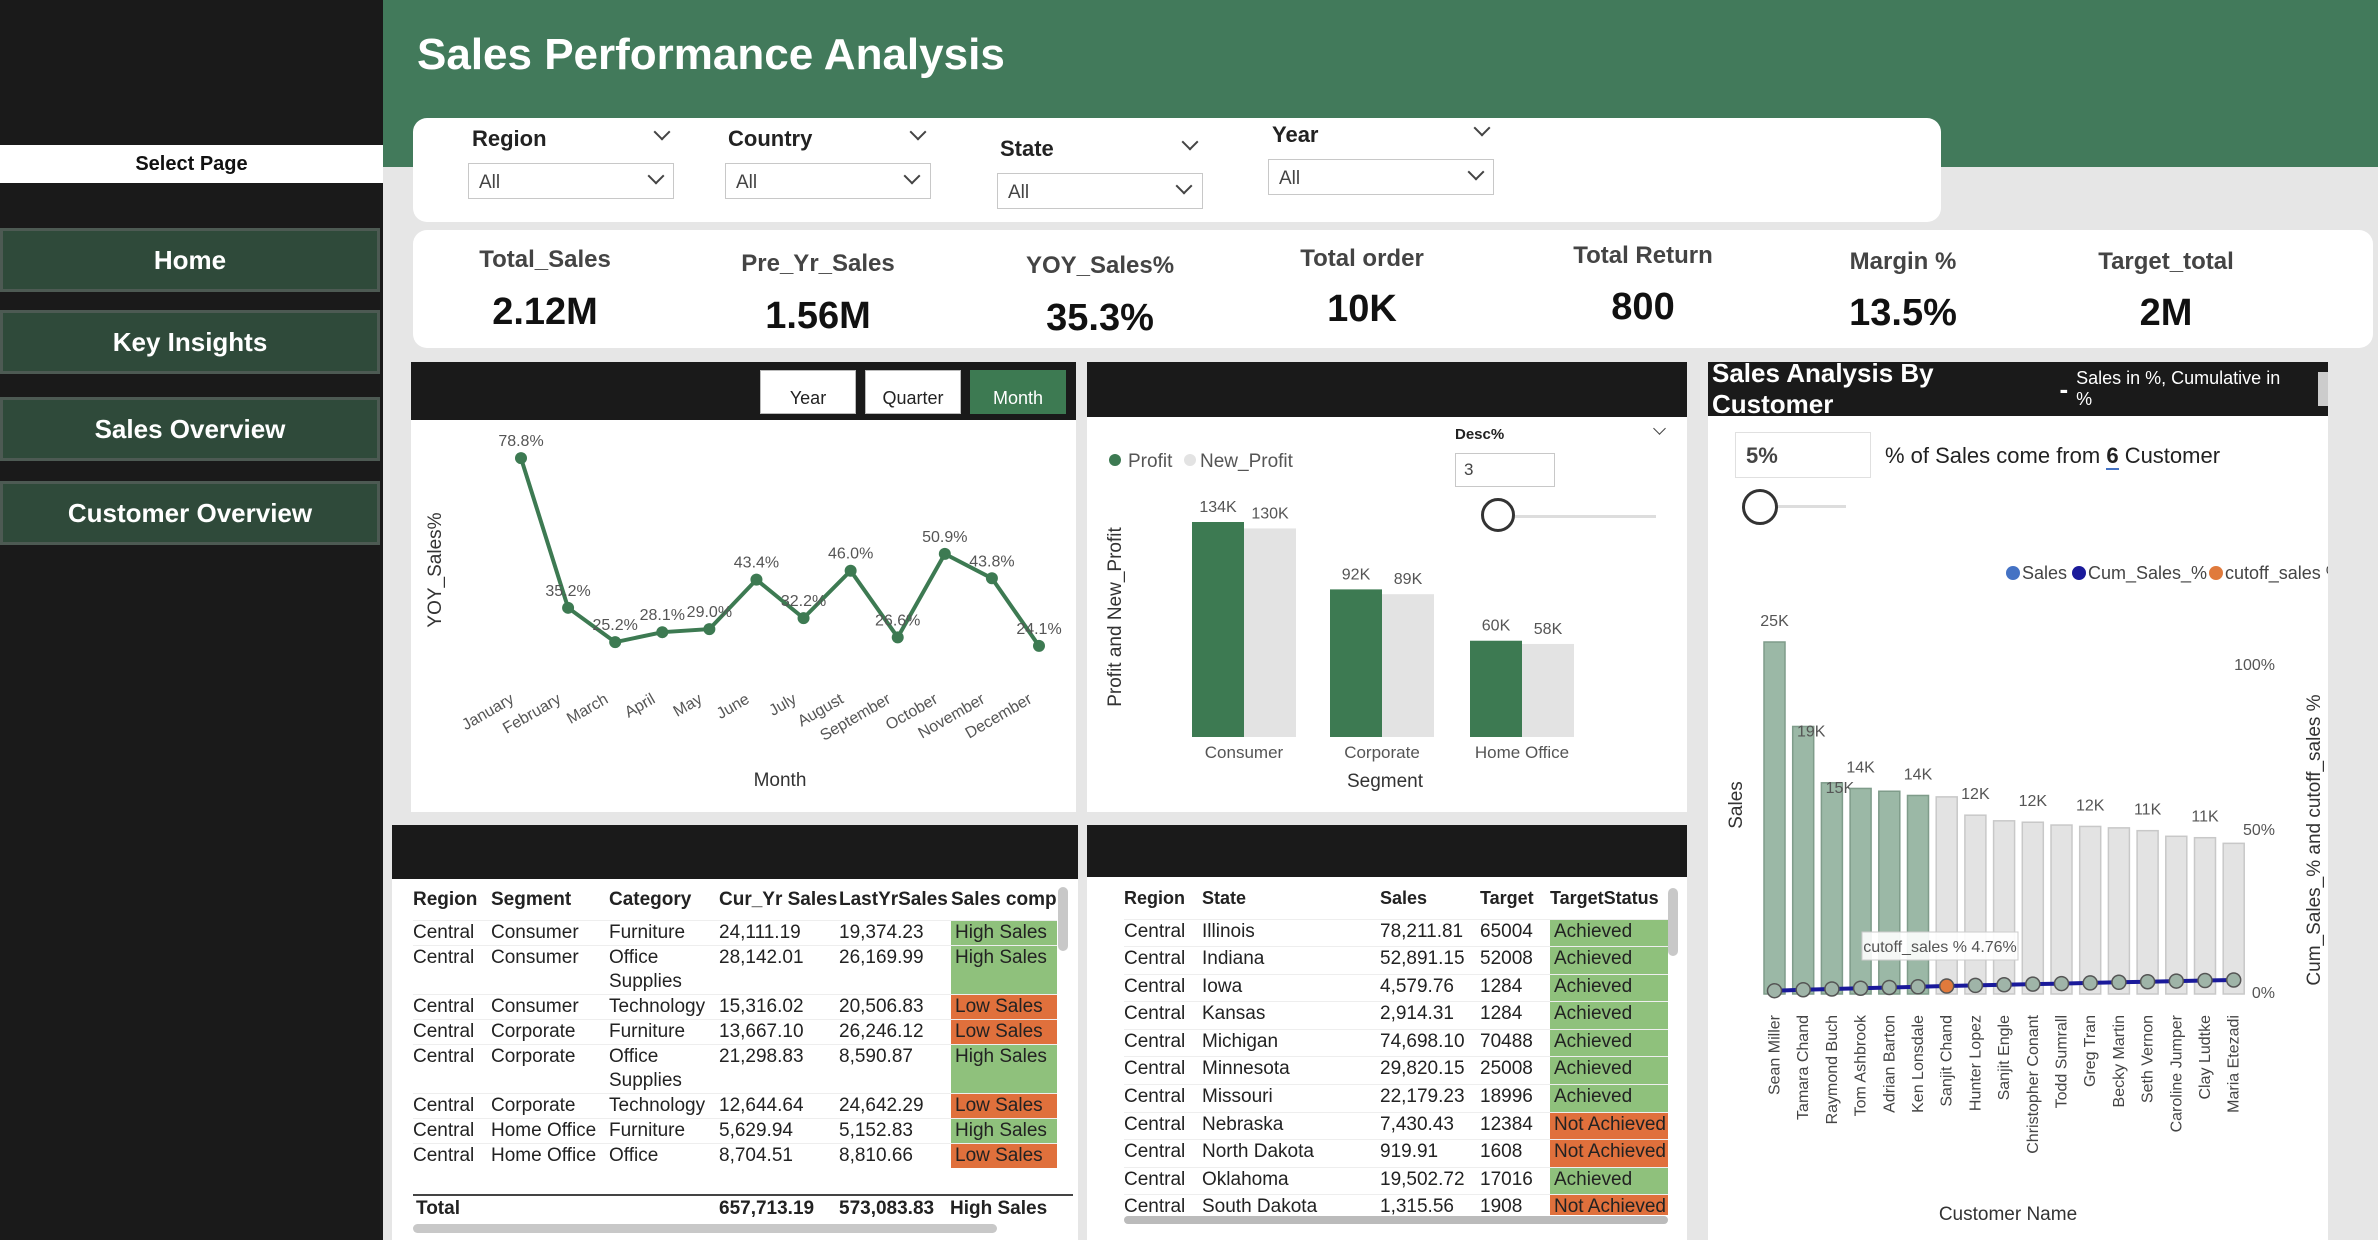 This screenshot has height=1240, width=2378. I want to click on state-table-header-cell: State, so click(1291, 899).